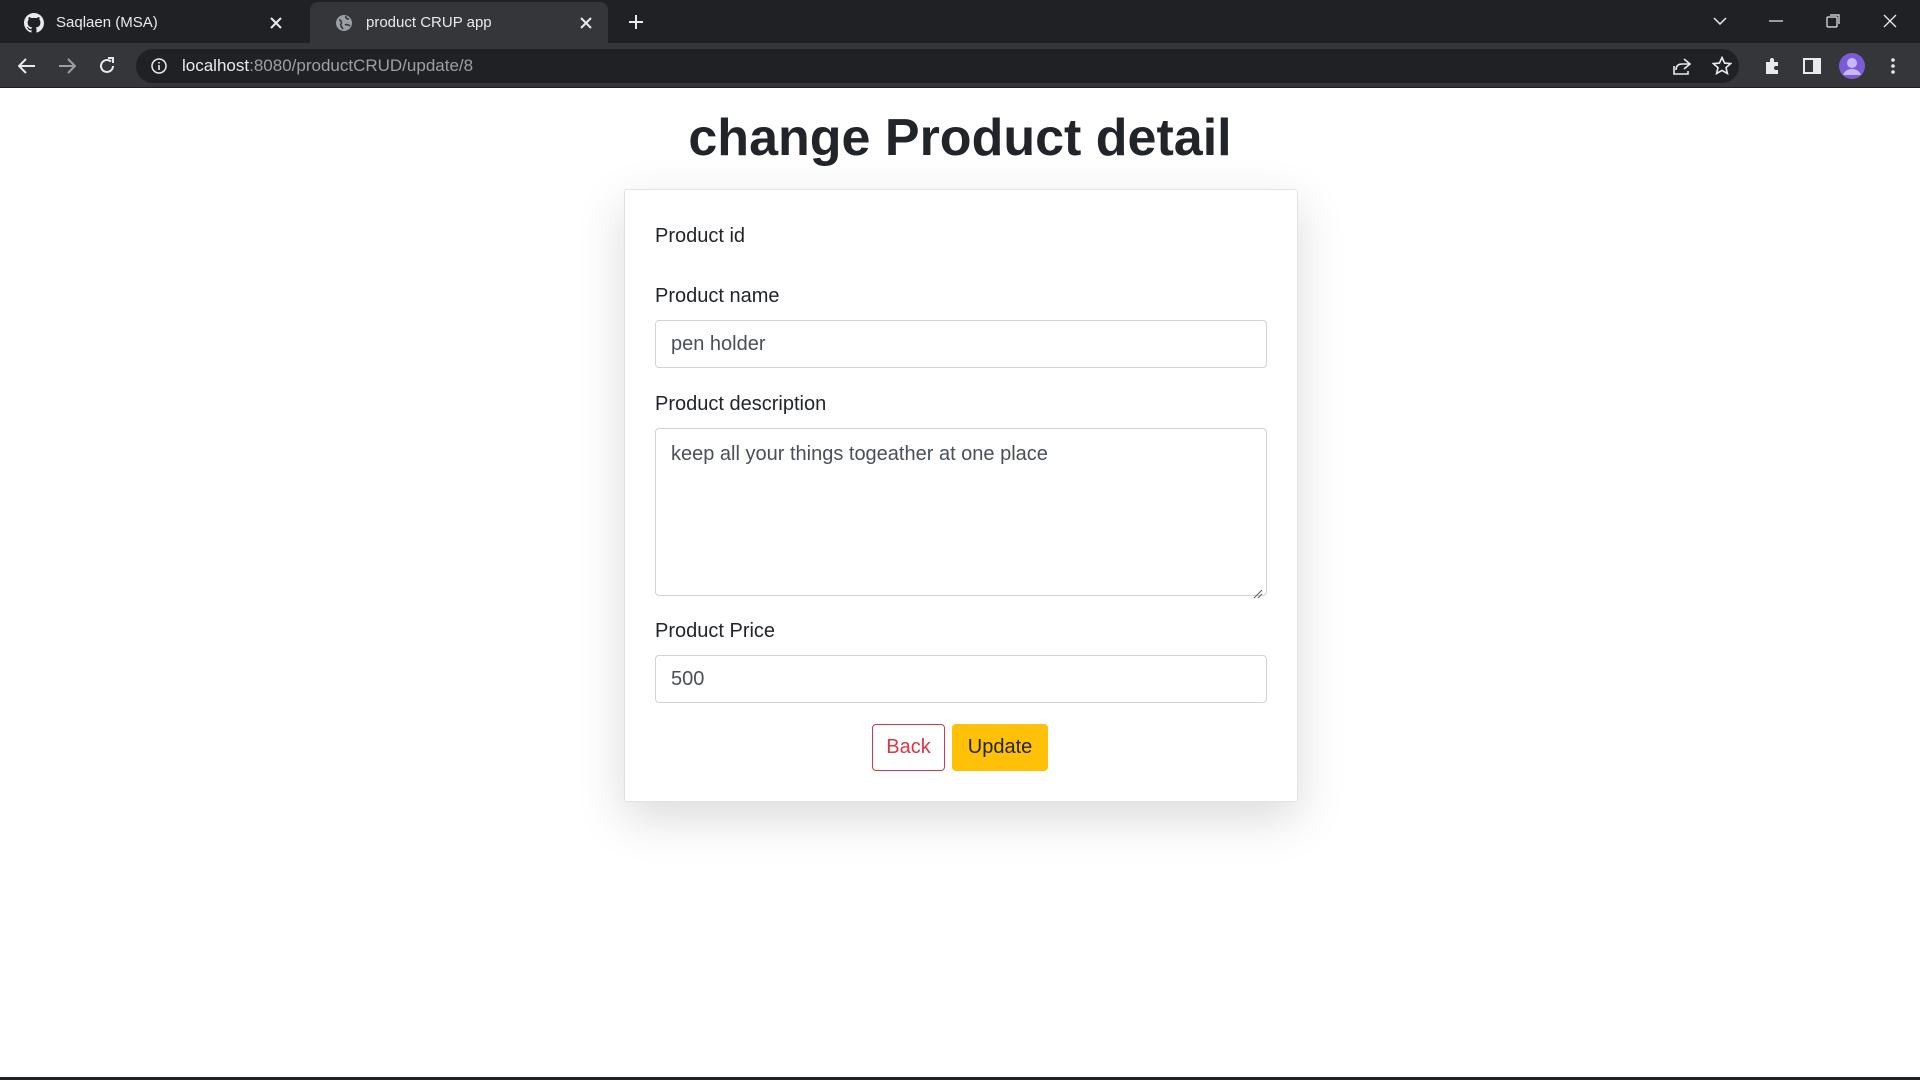 The height and width of the screenshot is (1080, 1920). I want to click on browser-toolbar: localhost:8080/productCRUD/update/8, so click(960, 65).